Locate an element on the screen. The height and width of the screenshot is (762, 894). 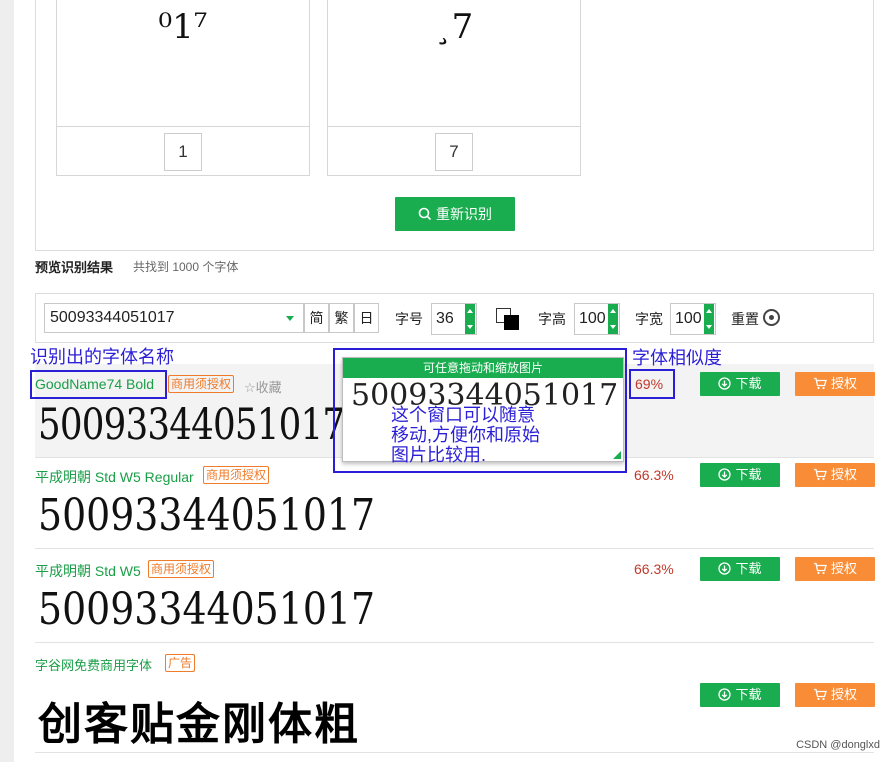
size-label: 字号 is located at coordinates (409, 319).